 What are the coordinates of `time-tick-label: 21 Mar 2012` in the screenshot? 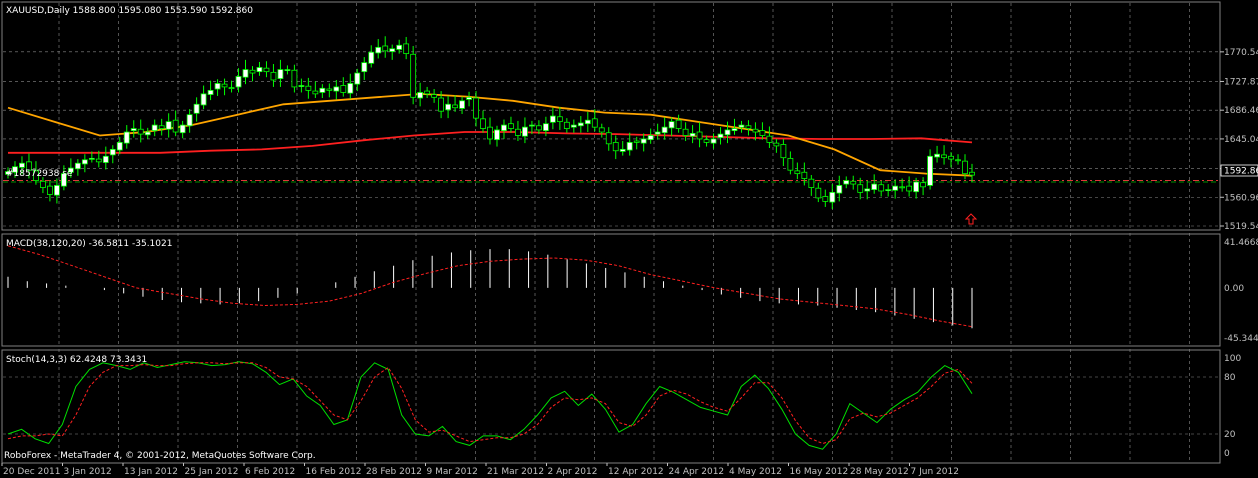 It's located at (515, 472).